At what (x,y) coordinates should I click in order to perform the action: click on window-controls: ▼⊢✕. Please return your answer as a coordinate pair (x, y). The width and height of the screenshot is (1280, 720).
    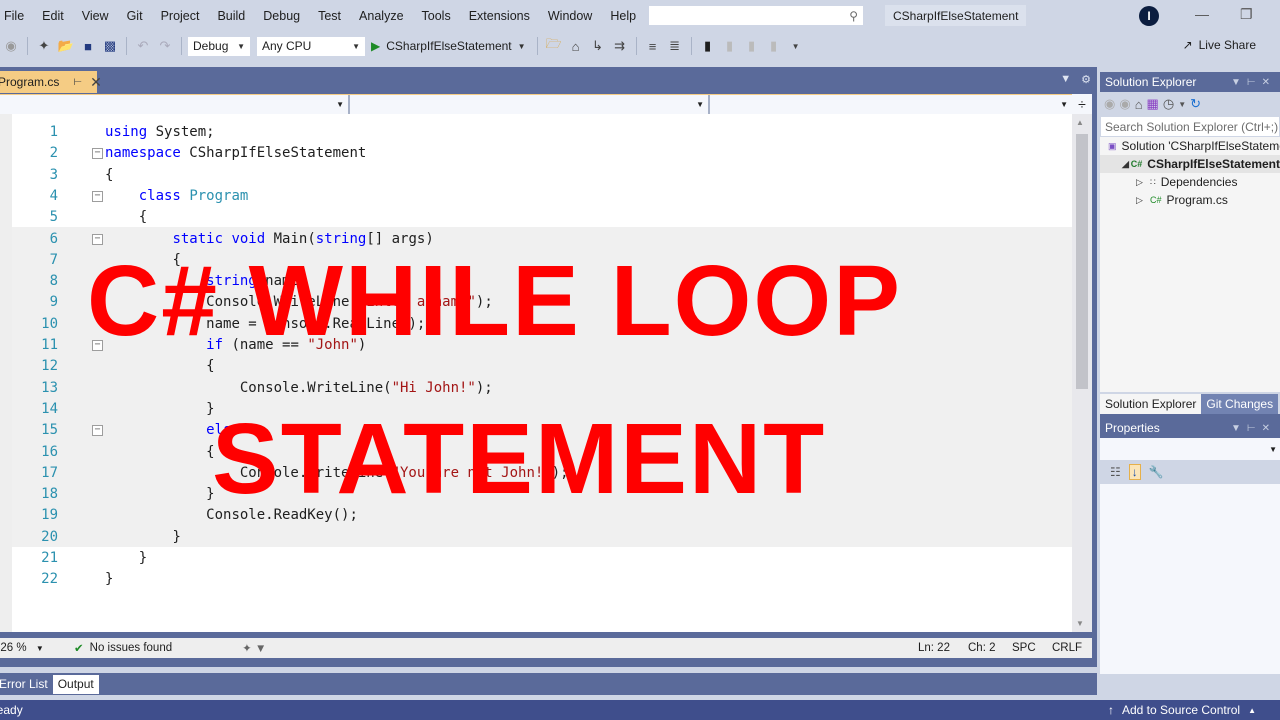
    Looking at the image, I should click on (1253, 82).